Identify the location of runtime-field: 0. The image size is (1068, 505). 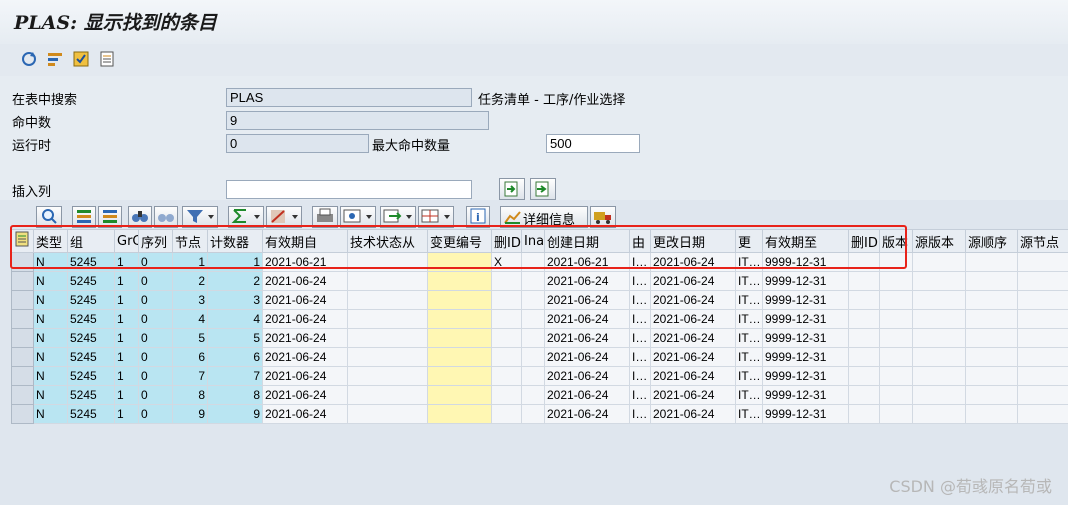
(297, 143).